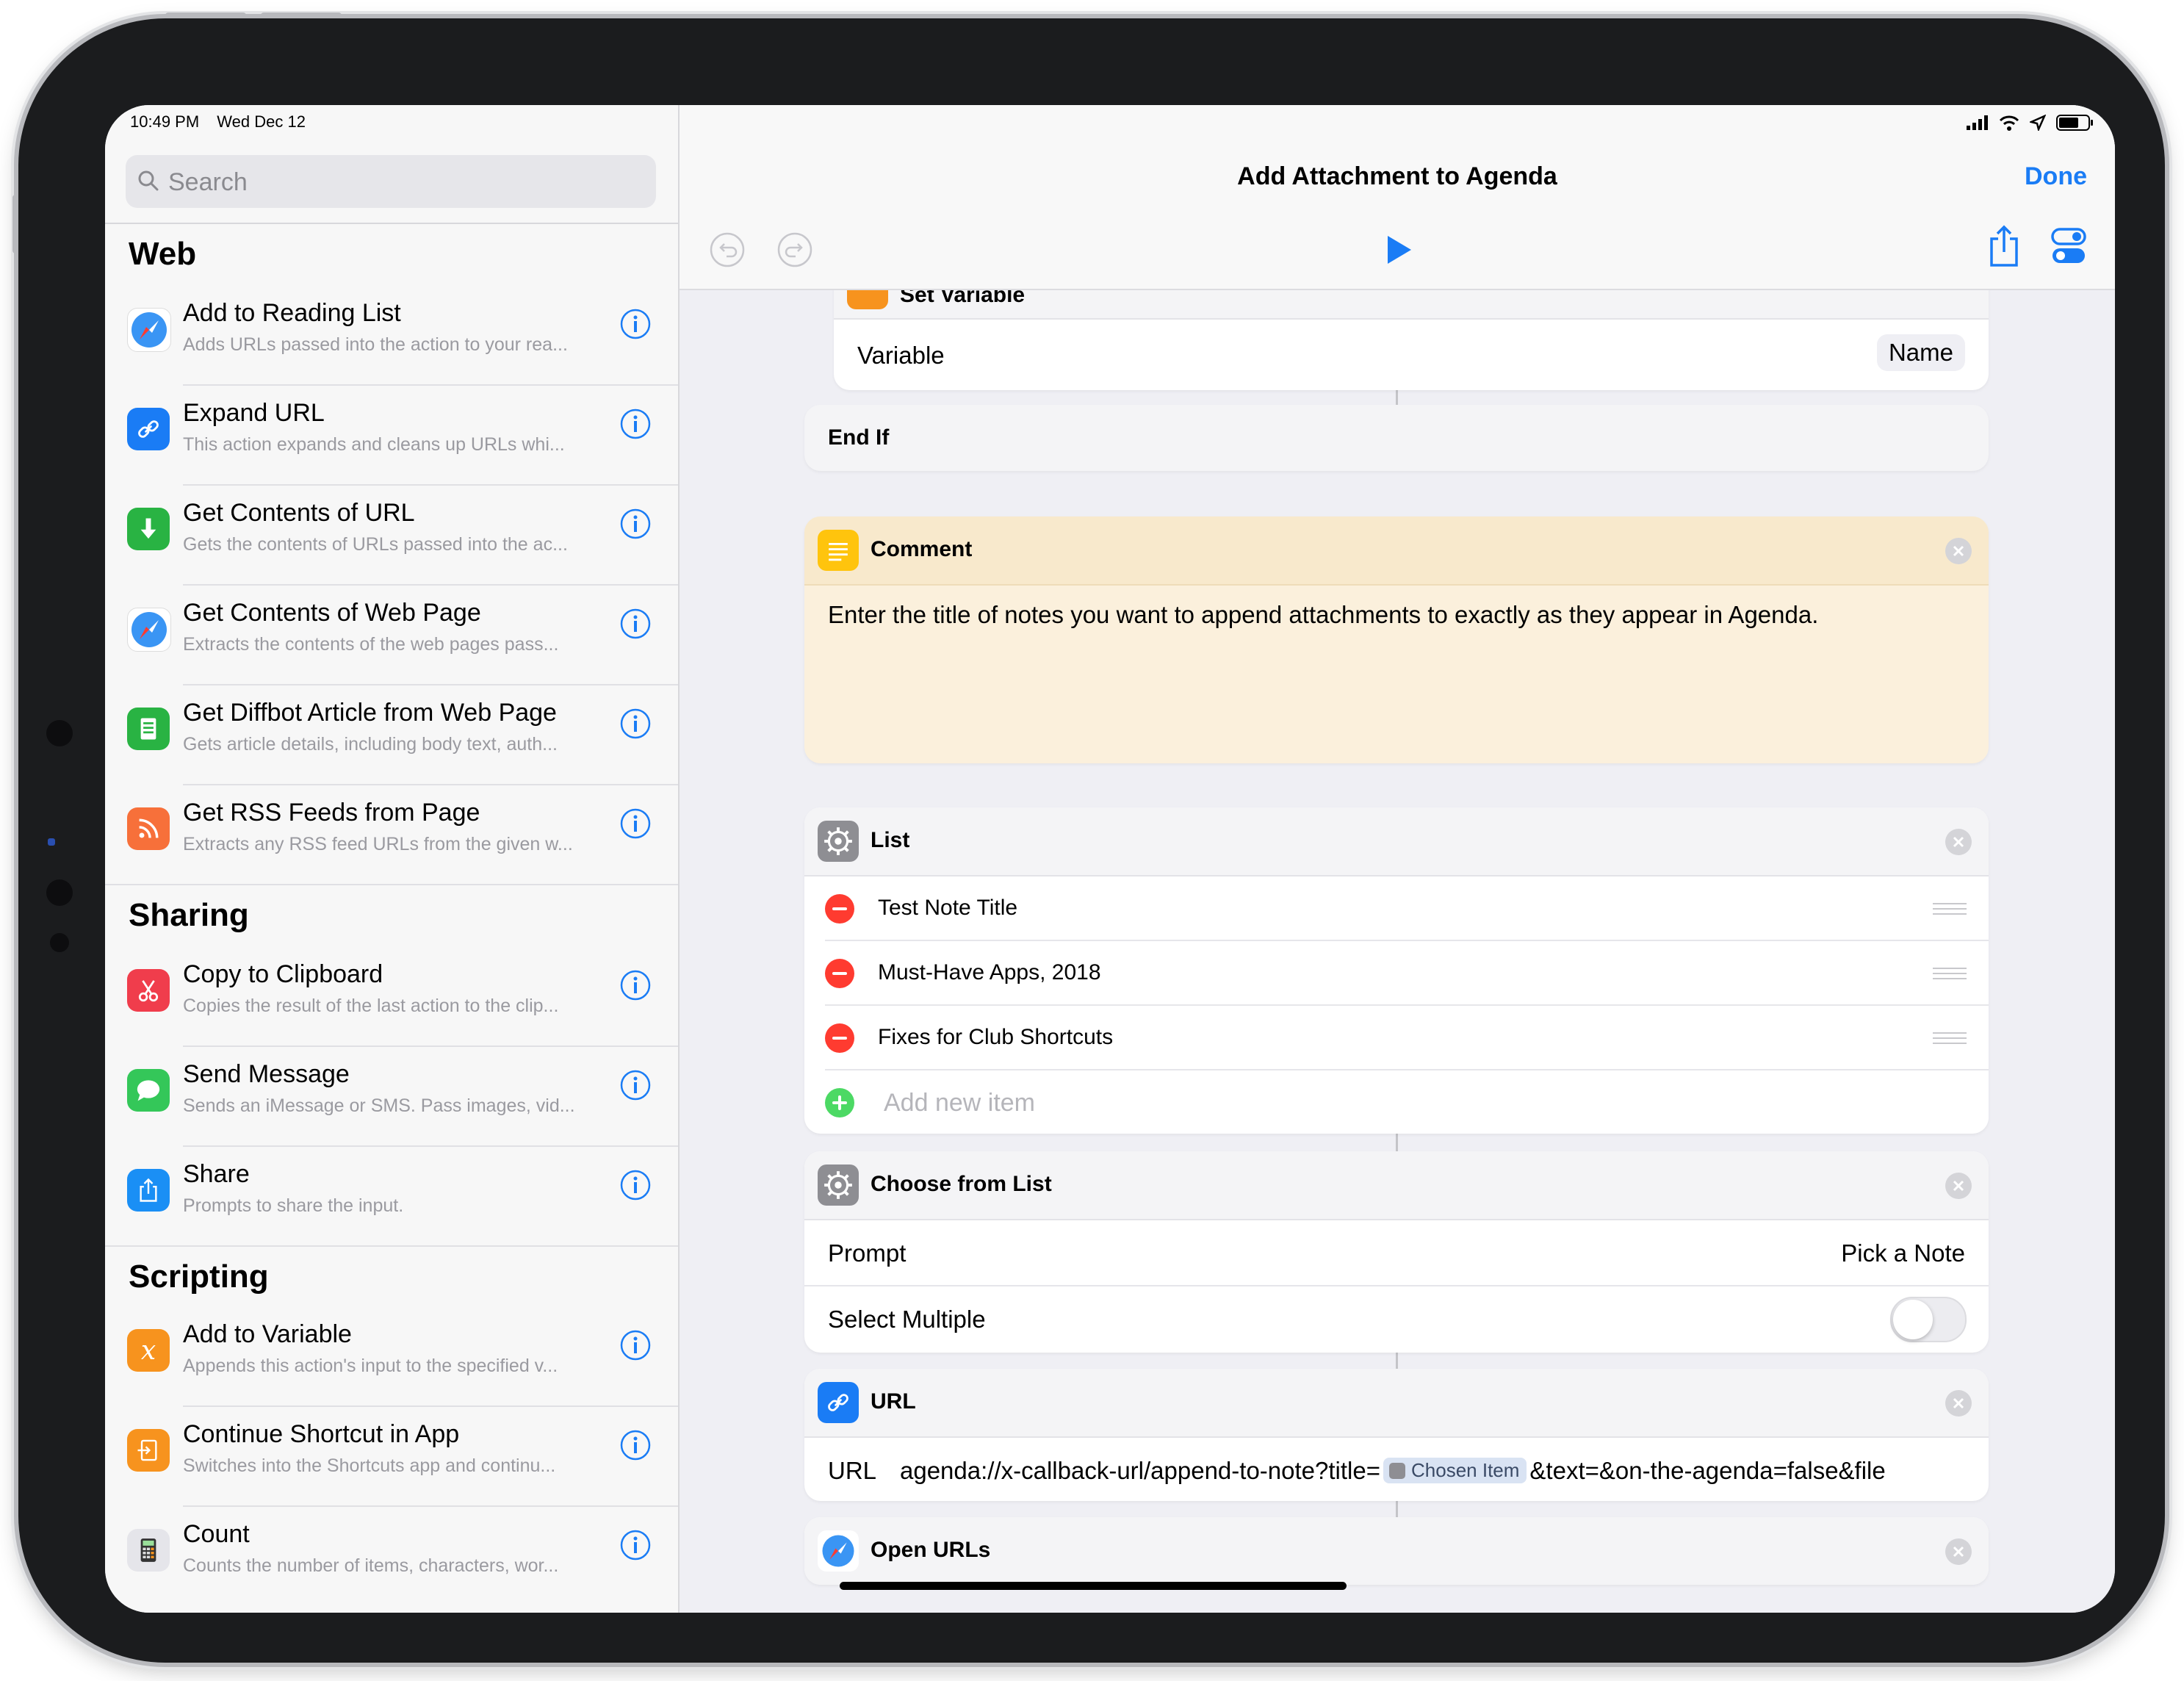 The height and width of the screenshot is (1681, 2184). I want to click on done-button: Done, so click(2056, 176).